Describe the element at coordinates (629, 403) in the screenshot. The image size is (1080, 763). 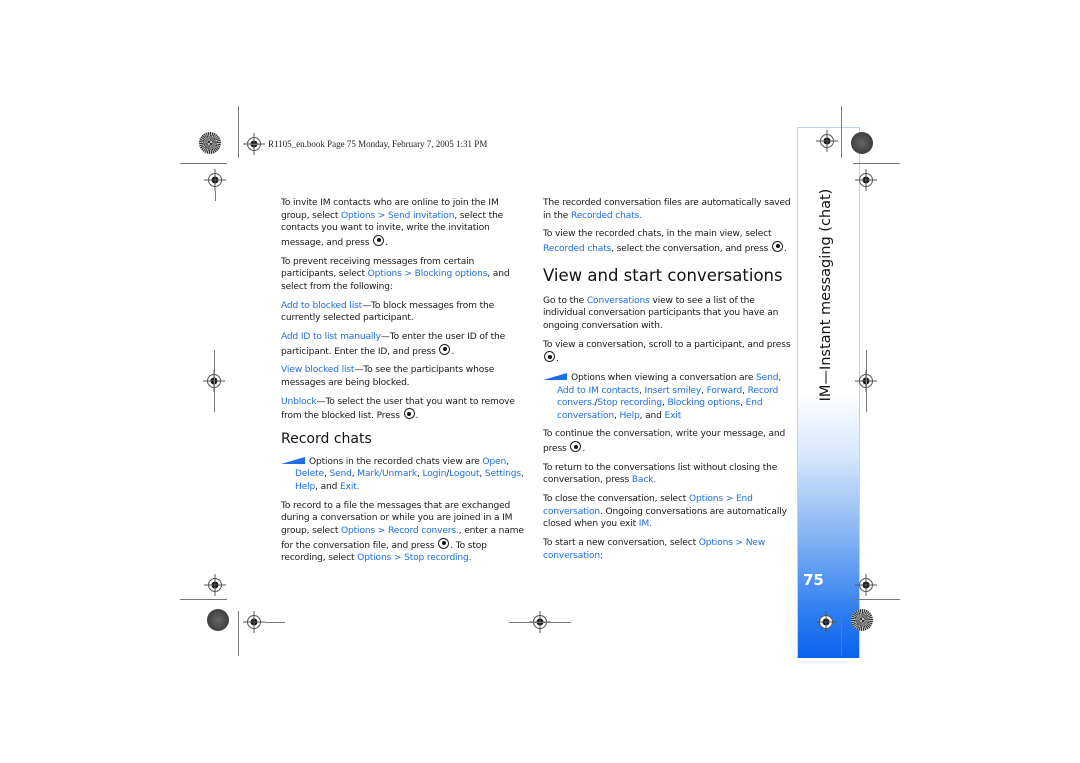
I see `link-stop-recording: Stop recording` at that location.